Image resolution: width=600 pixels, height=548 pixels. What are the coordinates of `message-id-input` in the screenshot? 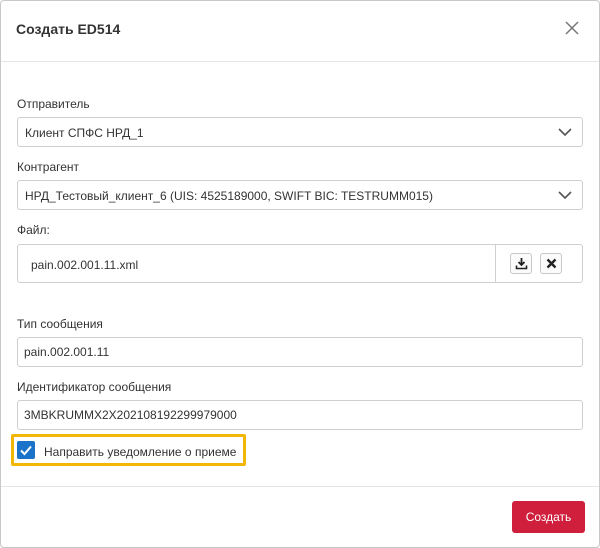 It's located at (300, 415).